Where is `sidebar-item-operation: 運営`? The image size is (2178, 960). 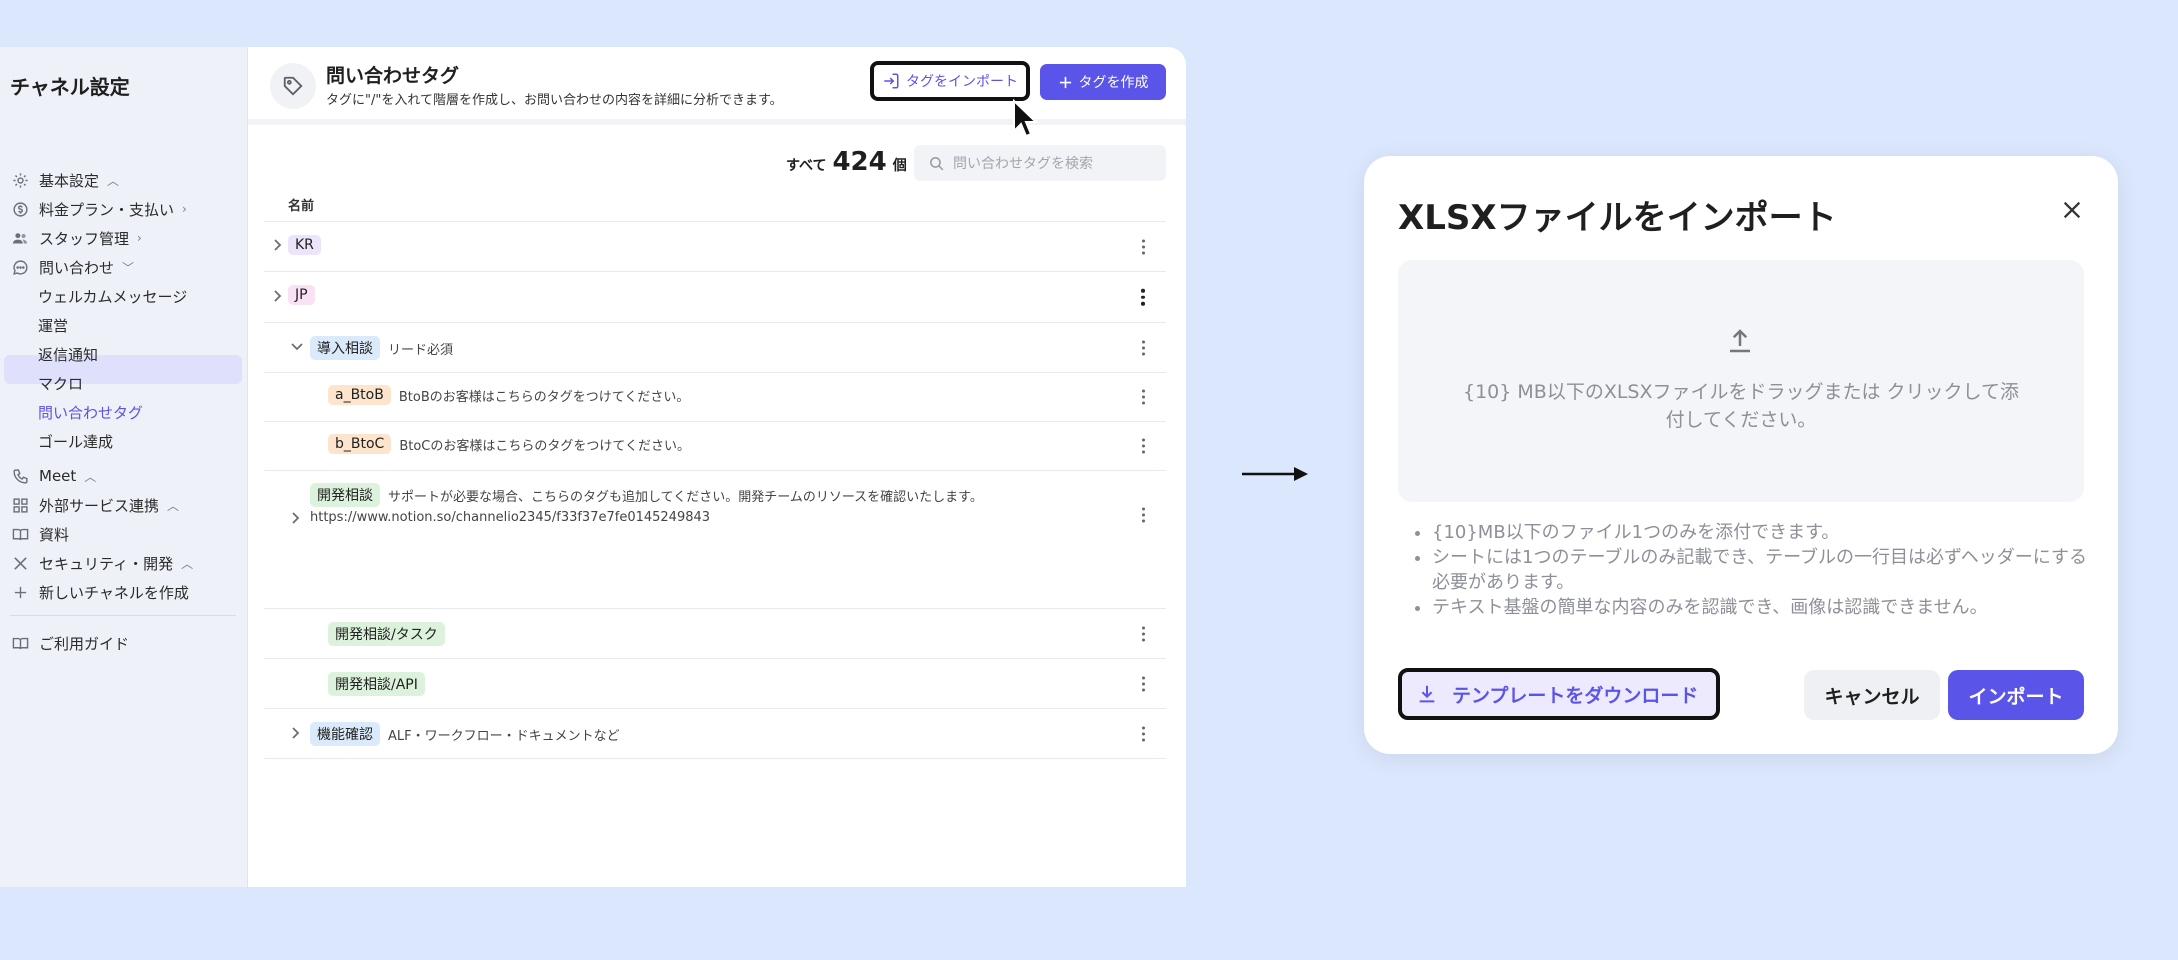 sidebar-item-operation: 運営 is located at coordinates (53, 325).